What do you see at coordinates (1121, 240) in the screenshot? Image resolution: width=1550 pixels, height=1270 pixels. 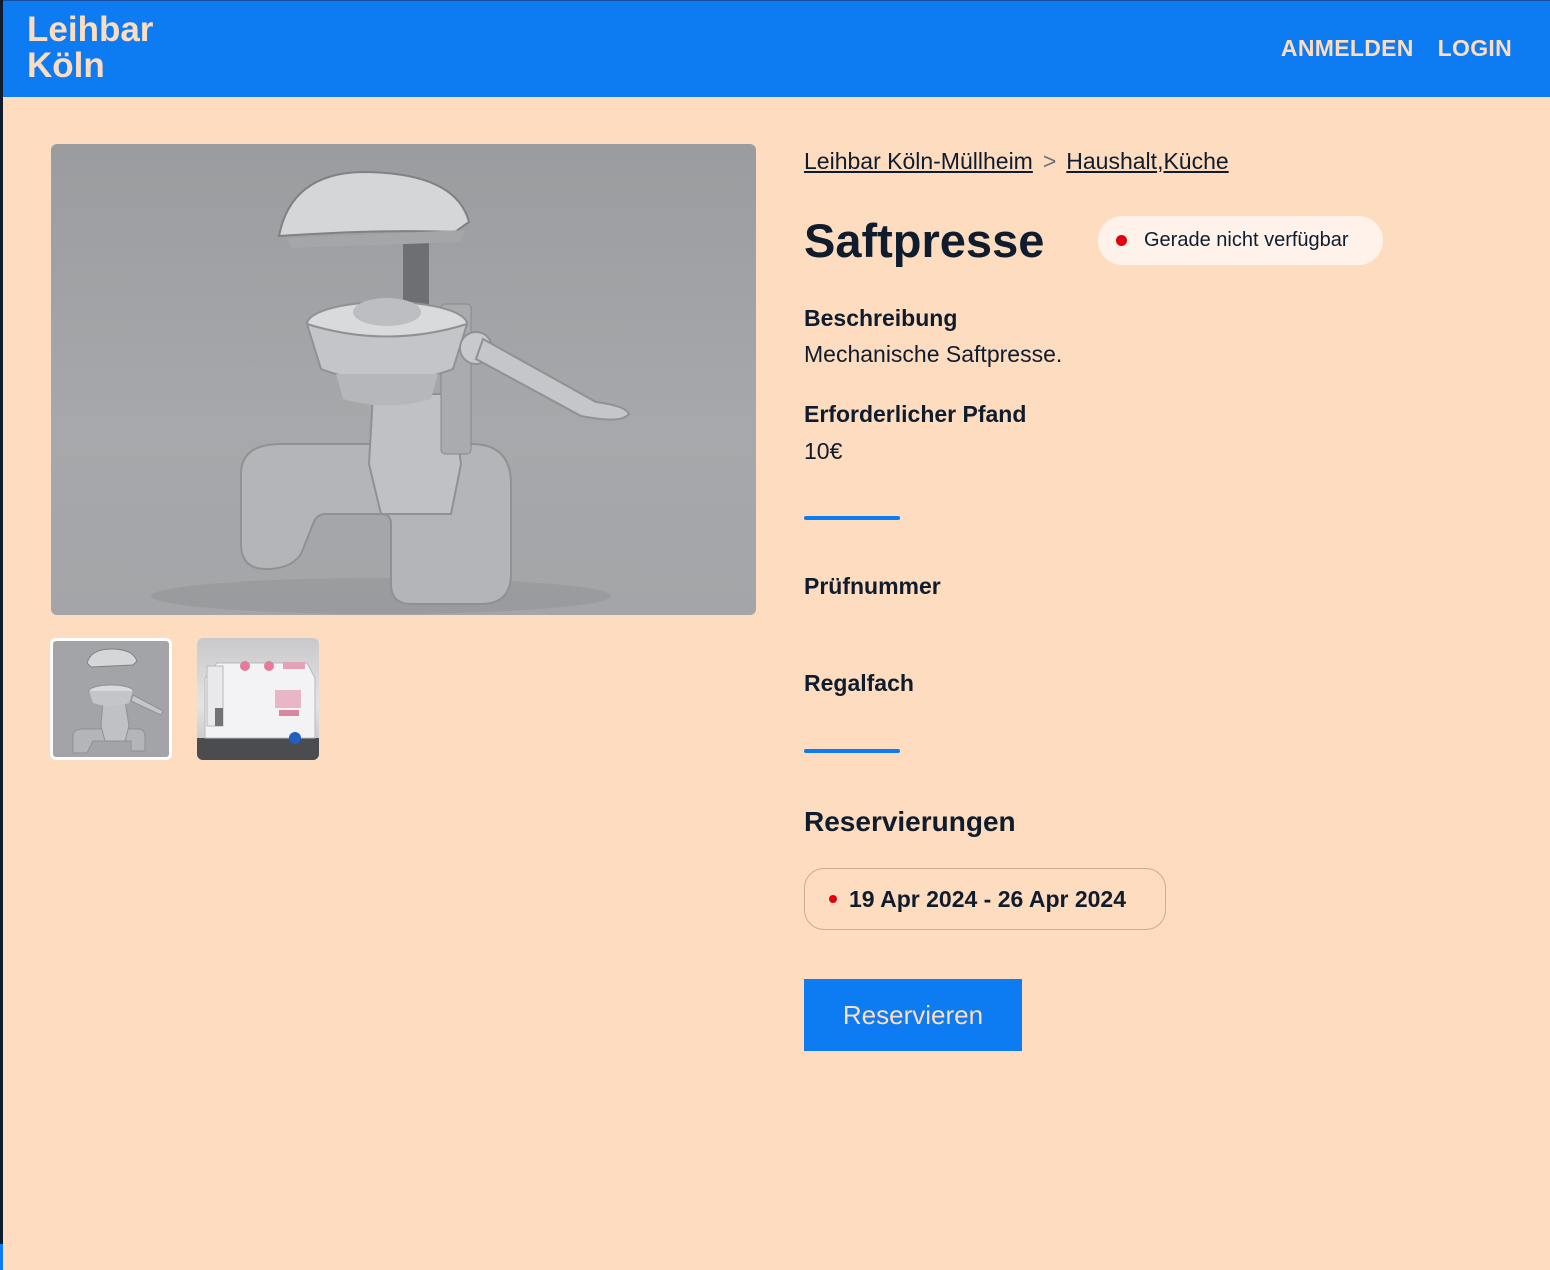 I see `status-dot-icon` at bounding box center [1121, 240].